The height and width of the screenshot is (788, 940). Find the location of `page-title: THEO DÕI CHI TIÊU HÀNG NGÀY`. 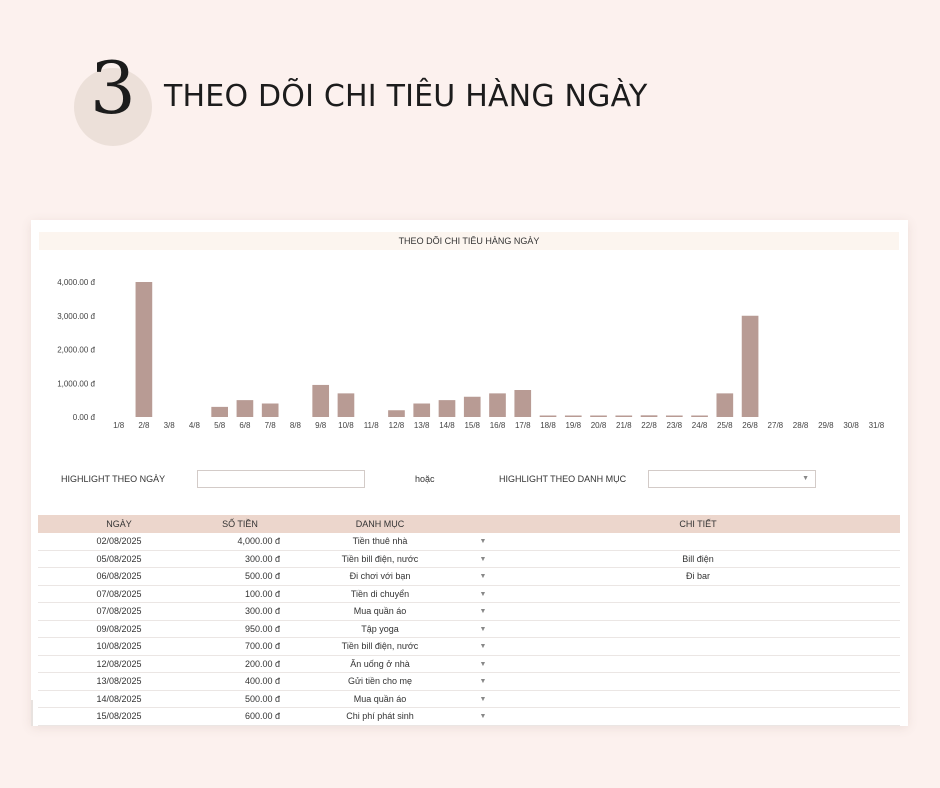

page-title: THEO DÕI CHI TIÊU HÀNG NGÀY is located at coordinates (406, 96).